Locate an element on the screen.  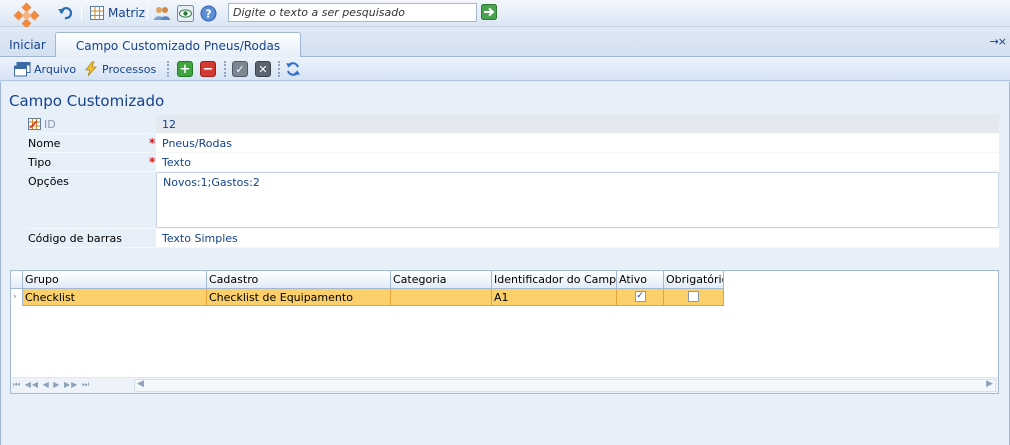
users-button is located at coordinates (162, 13).